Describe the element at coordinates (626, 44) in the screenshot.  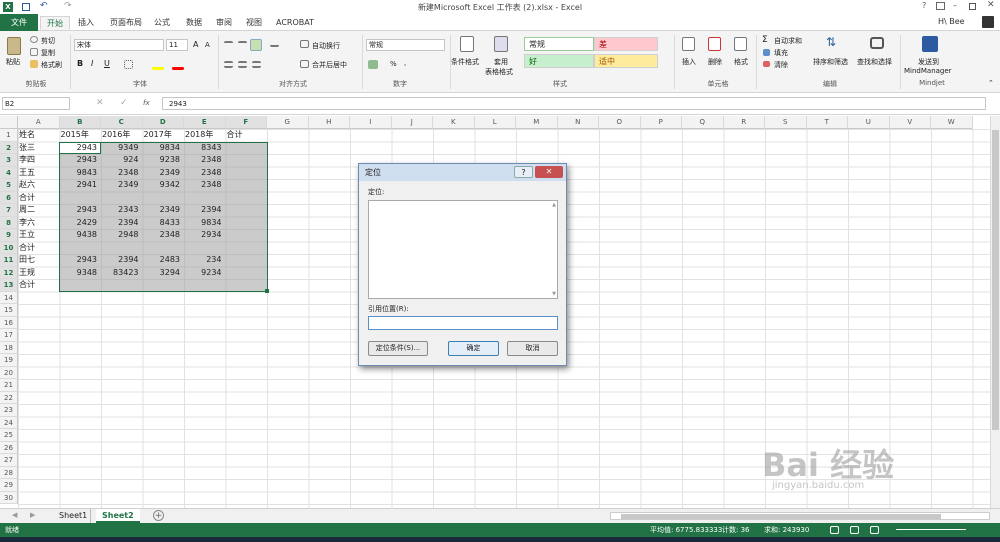
I see `style-bad: 差` at that location.